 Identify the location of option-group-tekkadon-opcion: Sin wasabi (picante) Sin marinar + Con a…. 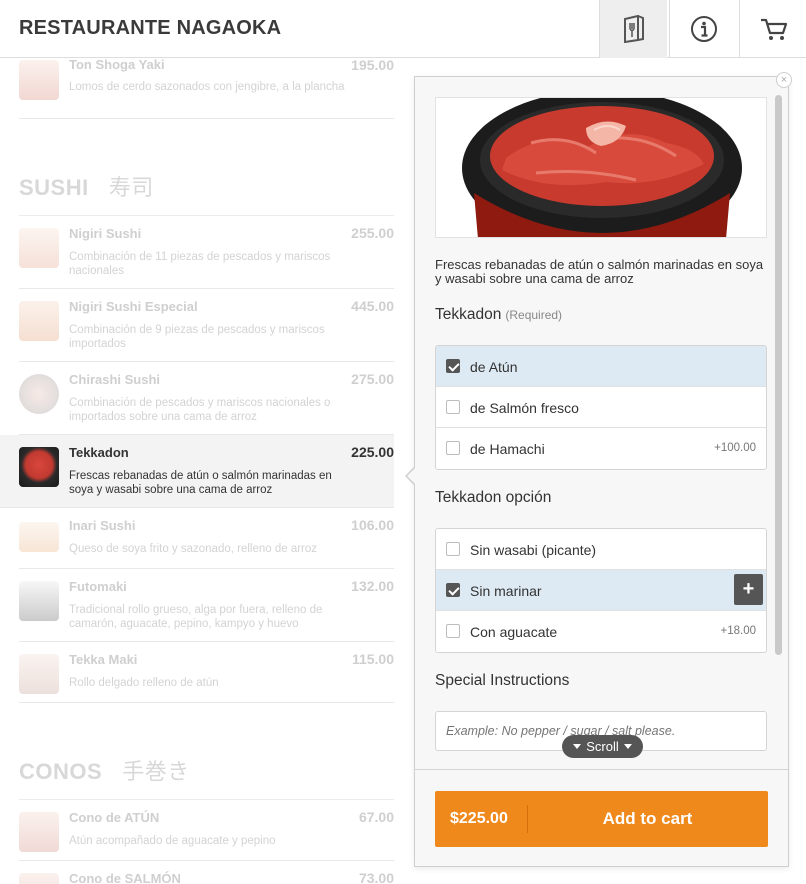
(601, 590).